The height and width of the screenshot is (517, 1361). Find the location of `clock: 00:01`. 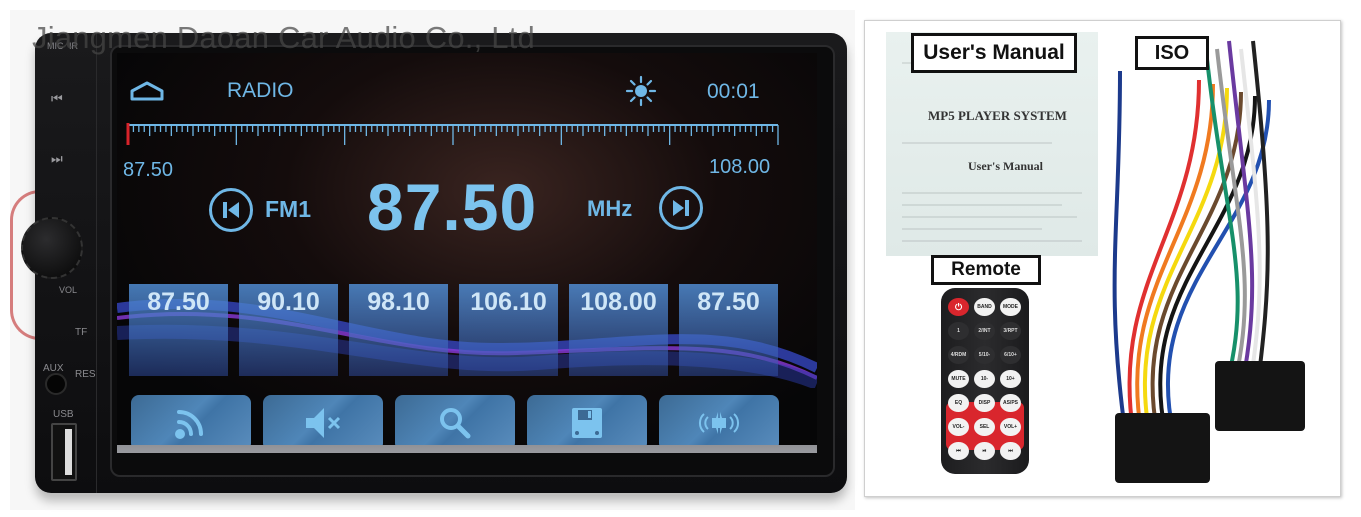

clock: 00:01 is located at coordinates (733, 91).